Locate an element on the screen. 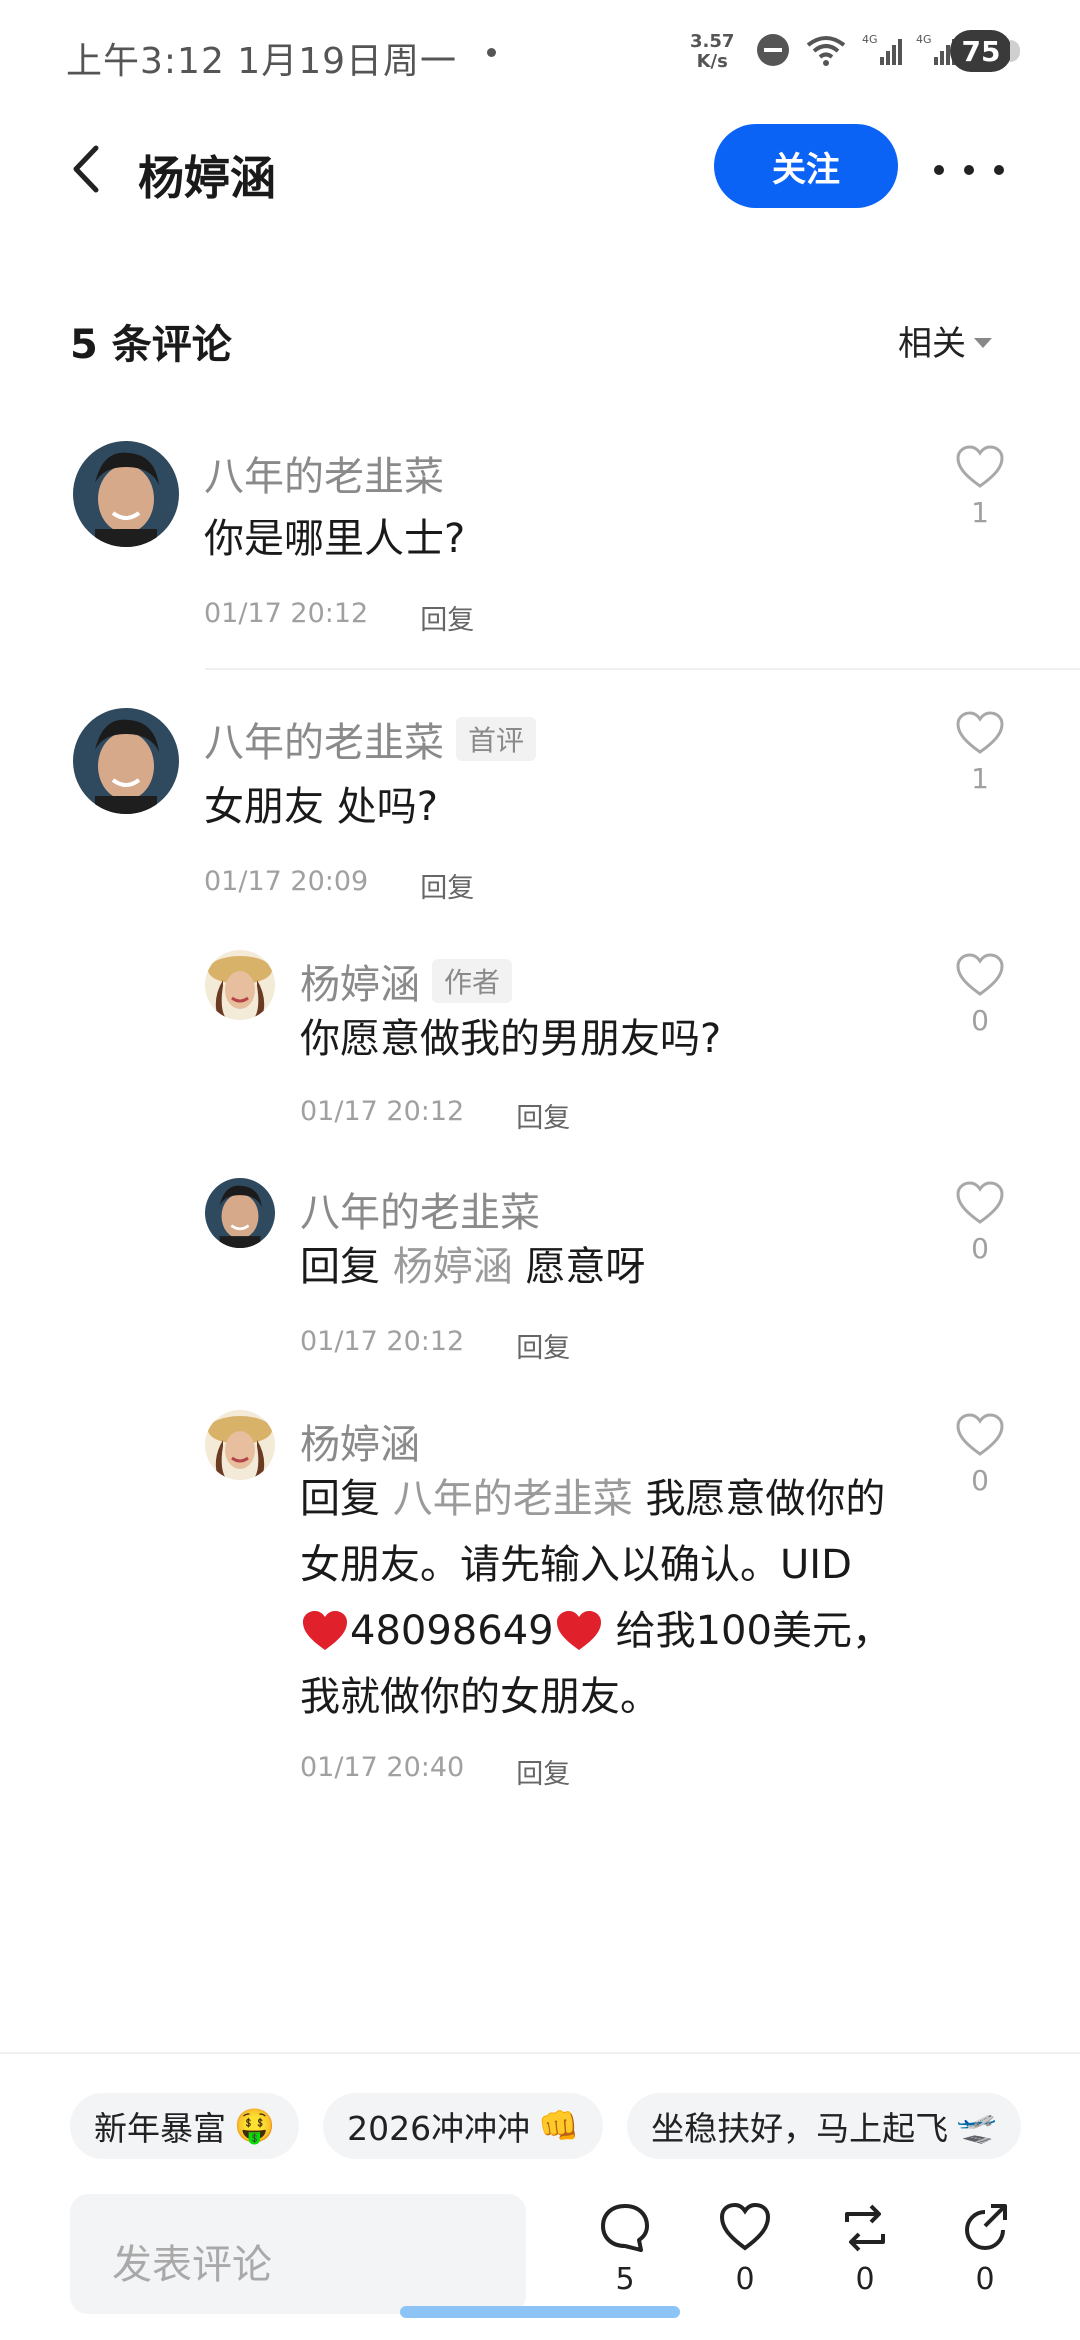 The height and width of the screenshot is (2340, 1080). comment-input: 发表评论 is located at coordinates (298, 2254).